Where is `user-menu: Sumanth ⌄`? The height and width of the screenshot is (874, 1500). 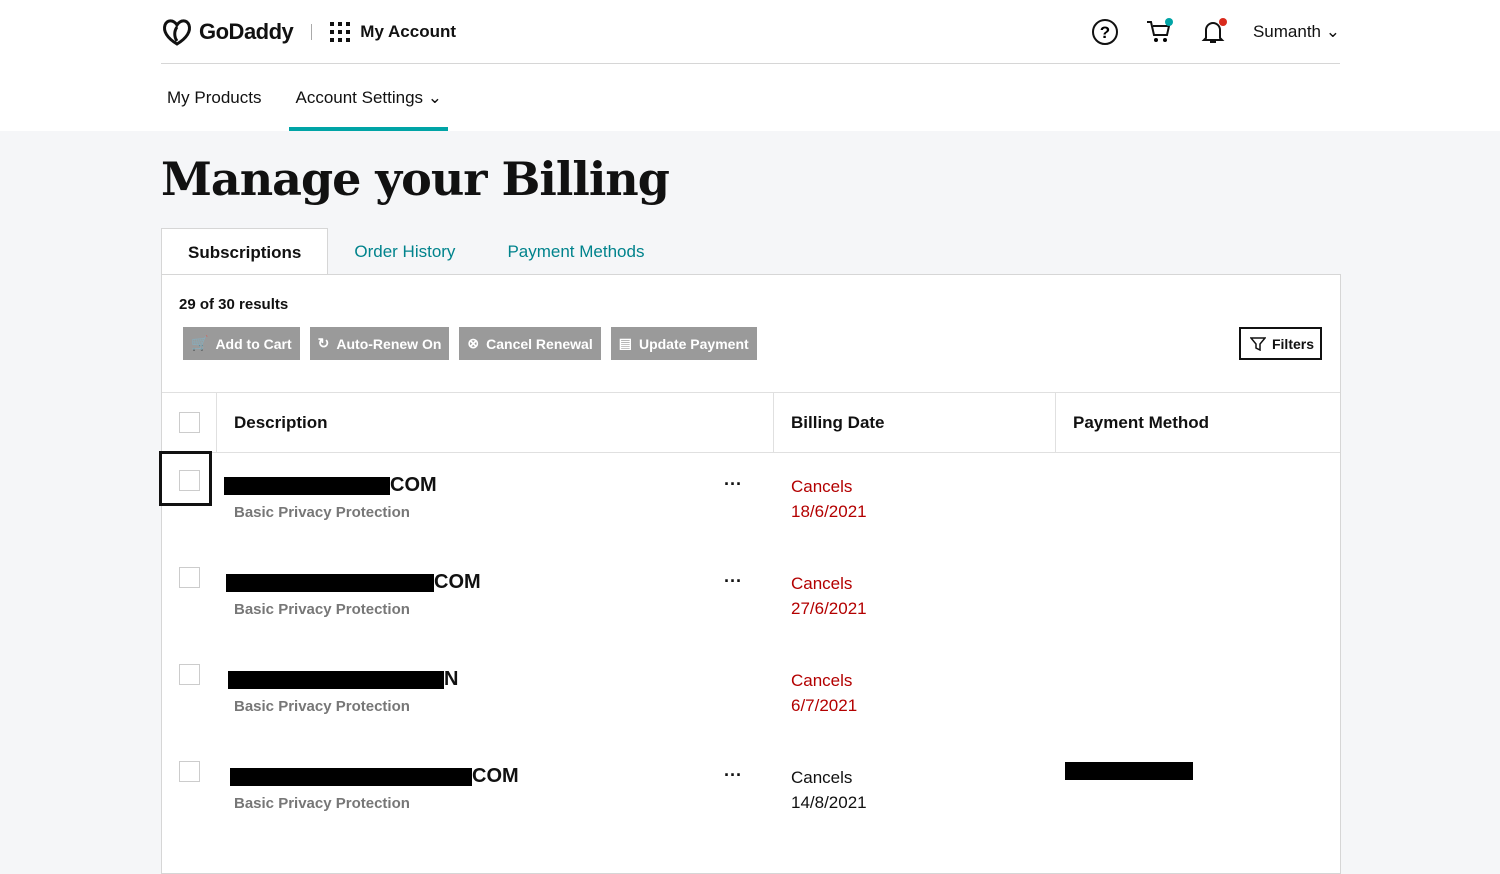 user-menu: Sumanth ⌄ is located at coordinates (1296, 32).